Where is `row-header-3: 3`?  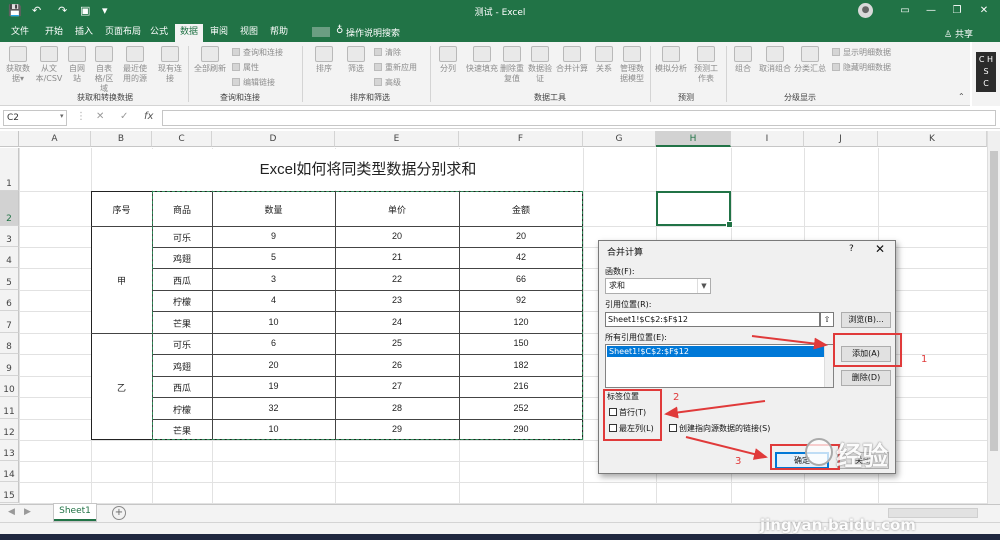 row-header-3: 3 is located at coordinates (9, 236).